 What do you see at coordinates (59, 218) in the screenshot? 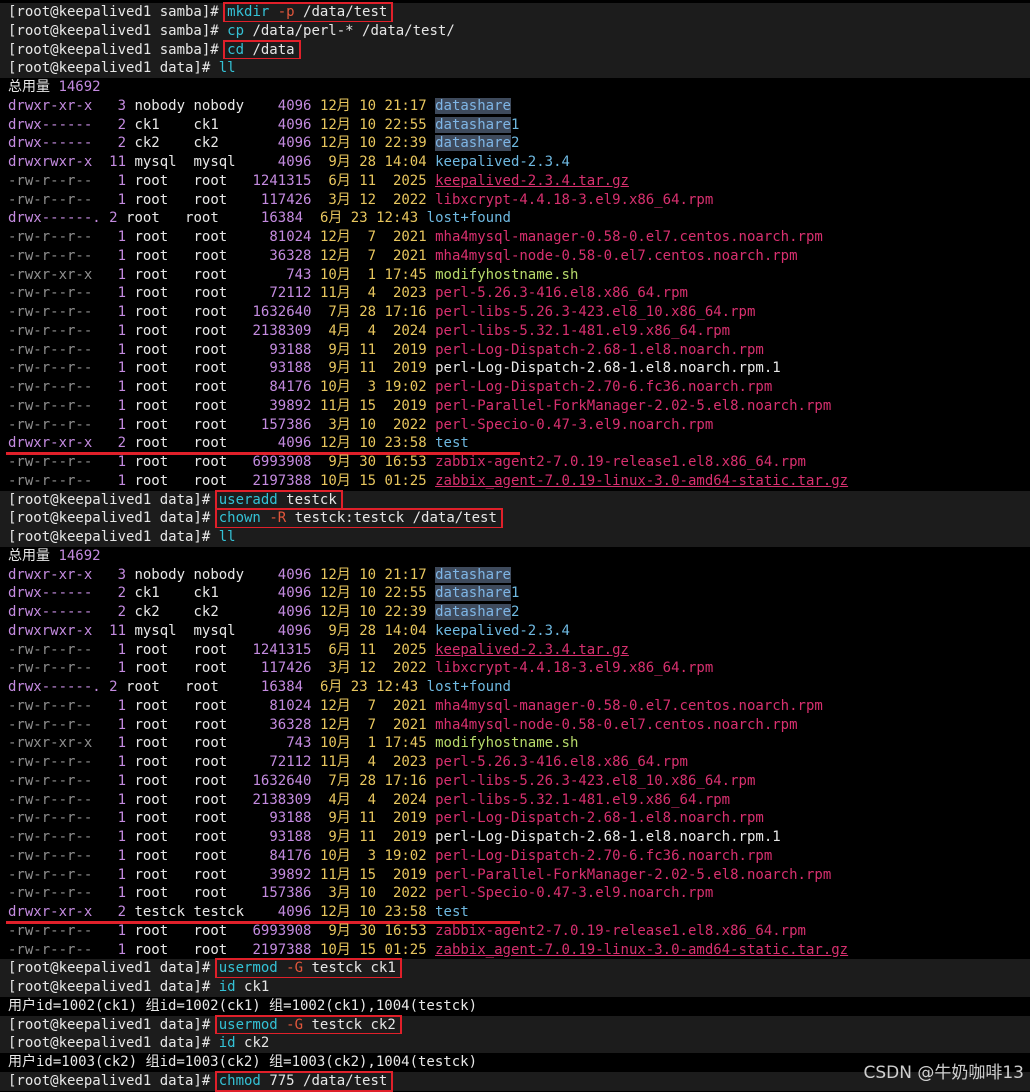
I see `permission-bits: drwx------.` at bounding box center [59, 218].